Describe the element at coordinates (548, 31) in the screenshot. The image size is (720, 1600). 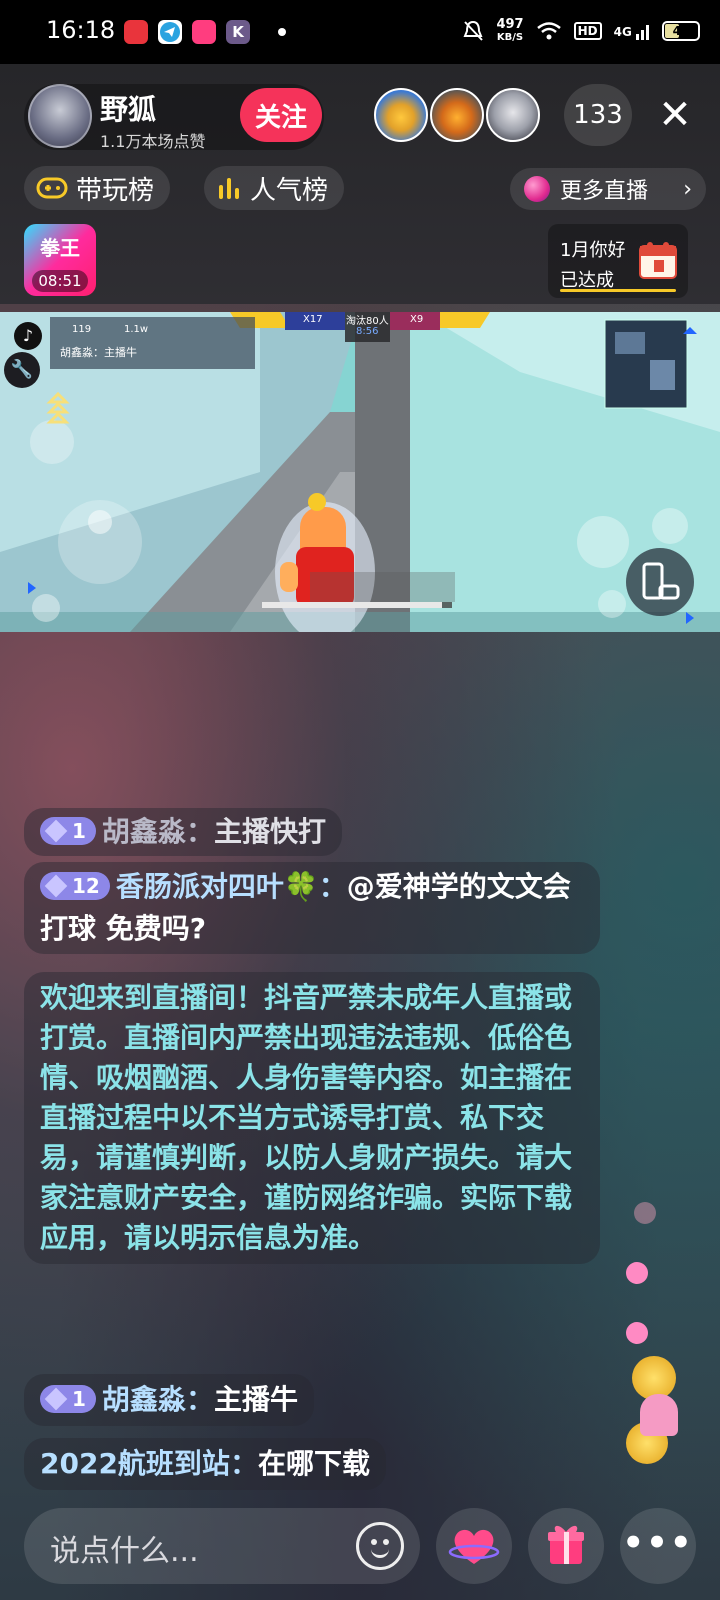
I see `wifi-icon` at that location.